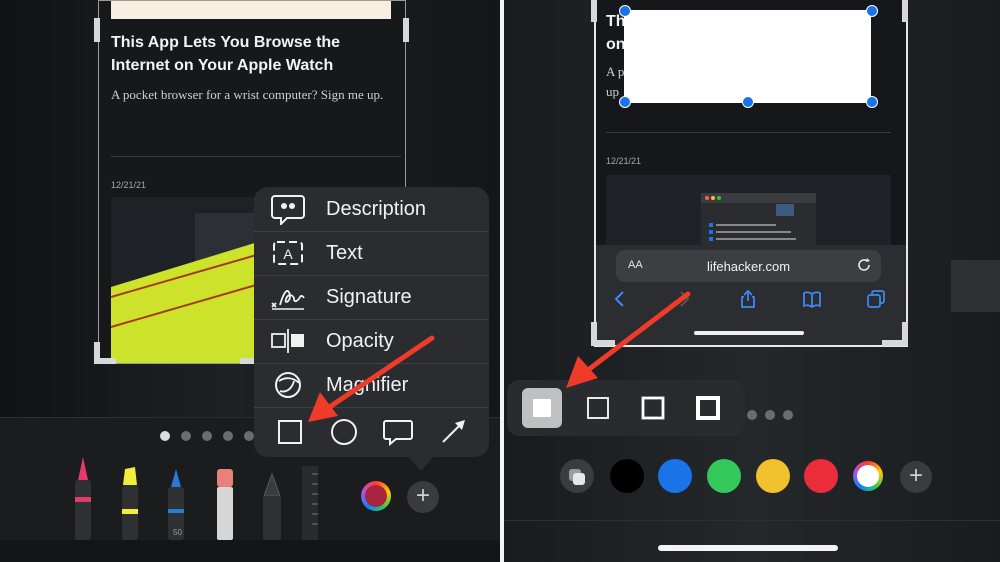 The image size is (1000, 562). I want to click on arrow-shape-icon, so click(453, 432).